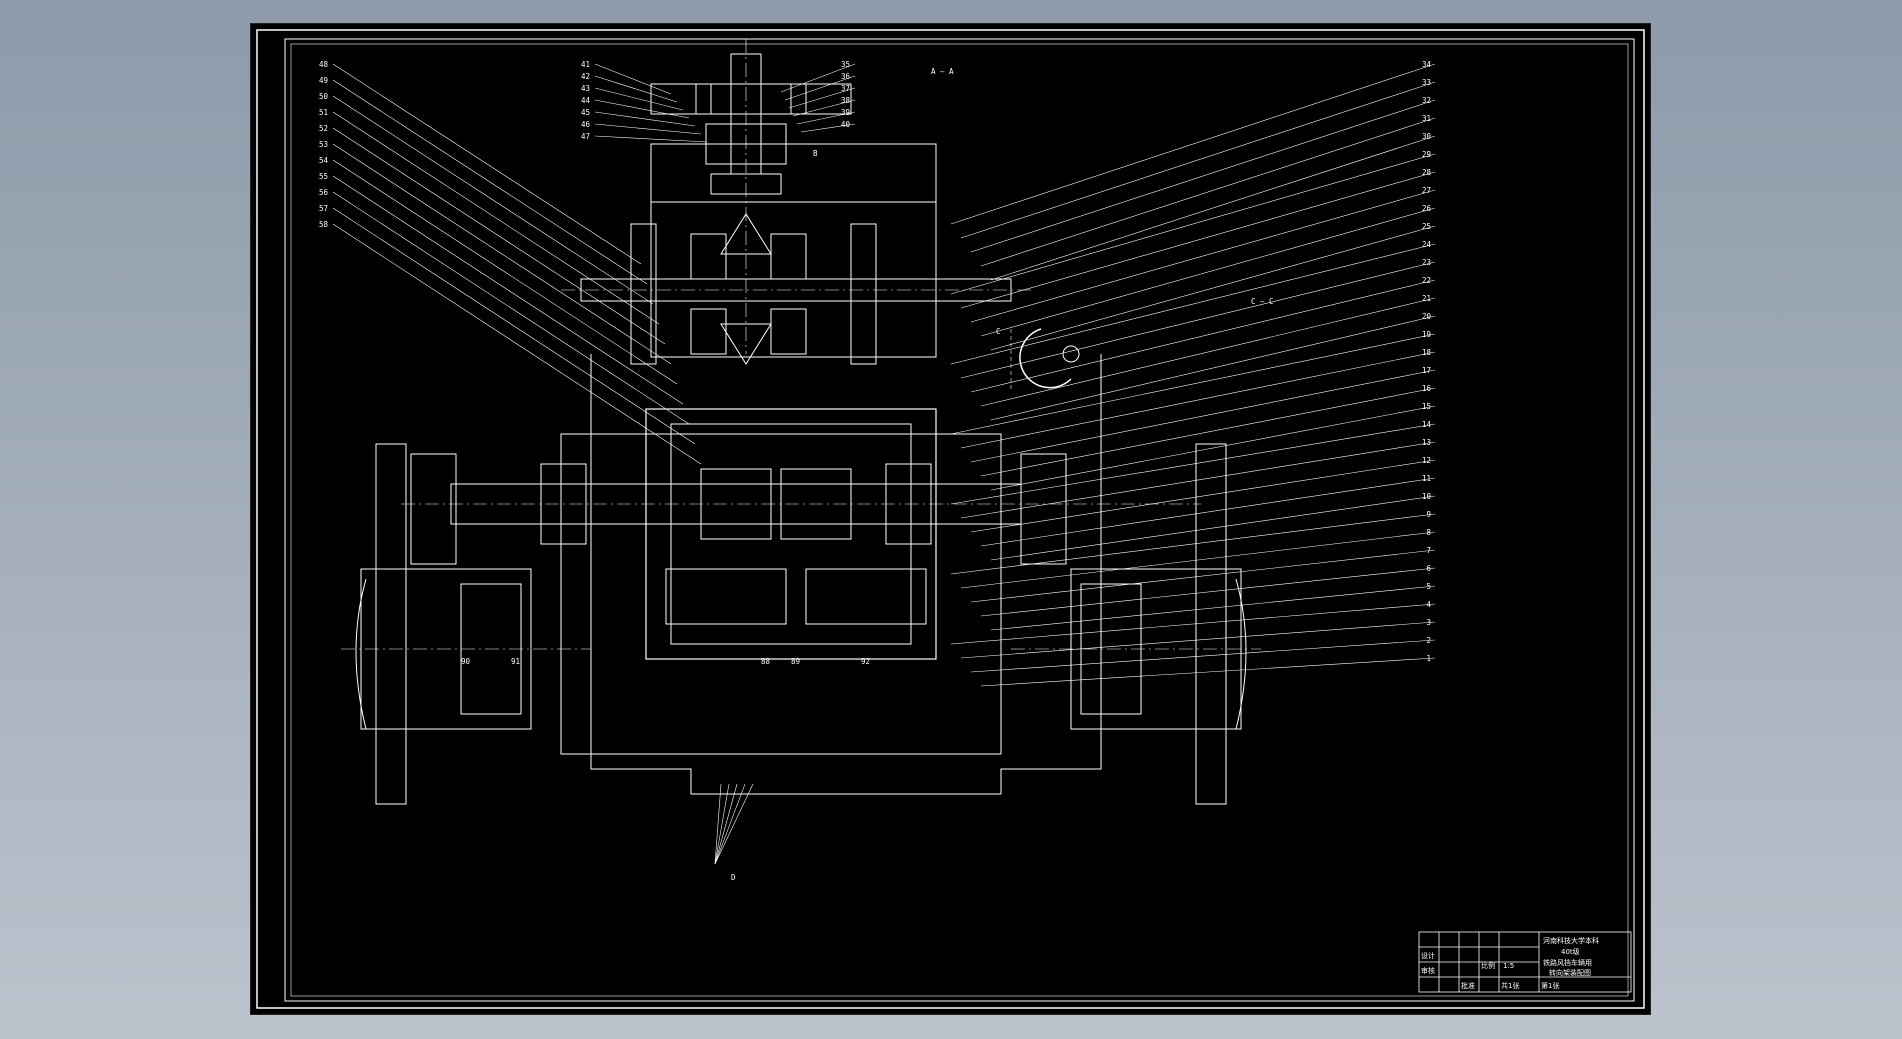 The width and height of the screenshot is (1902, 1039). Describe the element at coordinates (766, 661) in the screenshot. I see `callout-88: 88` at that location.